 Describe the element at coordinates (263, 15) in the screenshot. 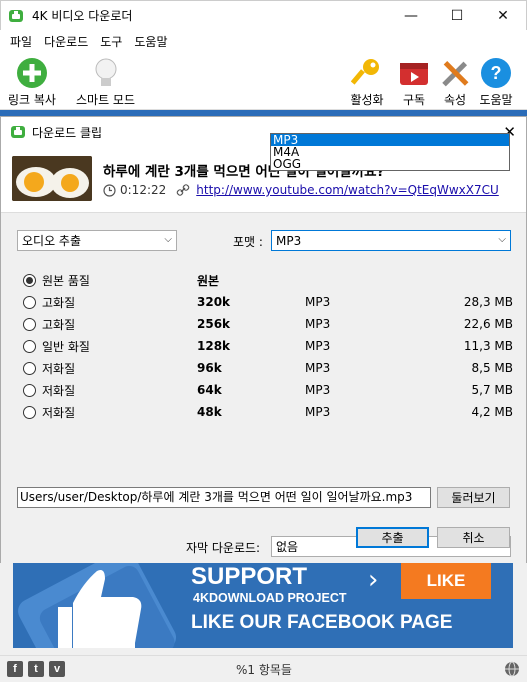

I see `main-title-bar: 4K 비디오 다운로더 — ☐ ✕` at that location.